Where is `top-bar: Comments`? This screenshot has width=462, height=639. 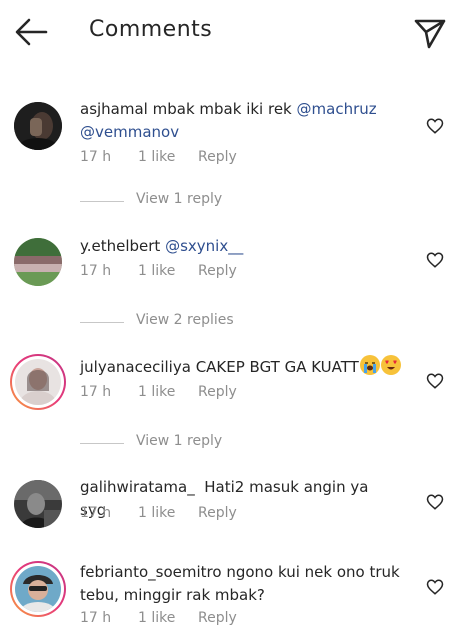
top-bar: Comments is located at coordinates (231, 32).